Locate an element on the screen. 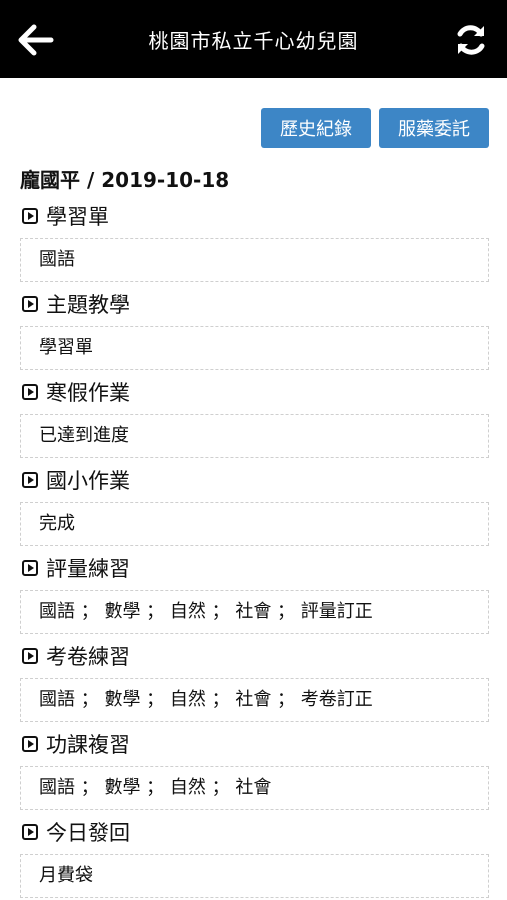 The width and height of the screenshot is (507, 900). section-homework-review: 功課複習 國語 ； 數學 ； 自然 ； 社會 is located at coordinates (254, 766).